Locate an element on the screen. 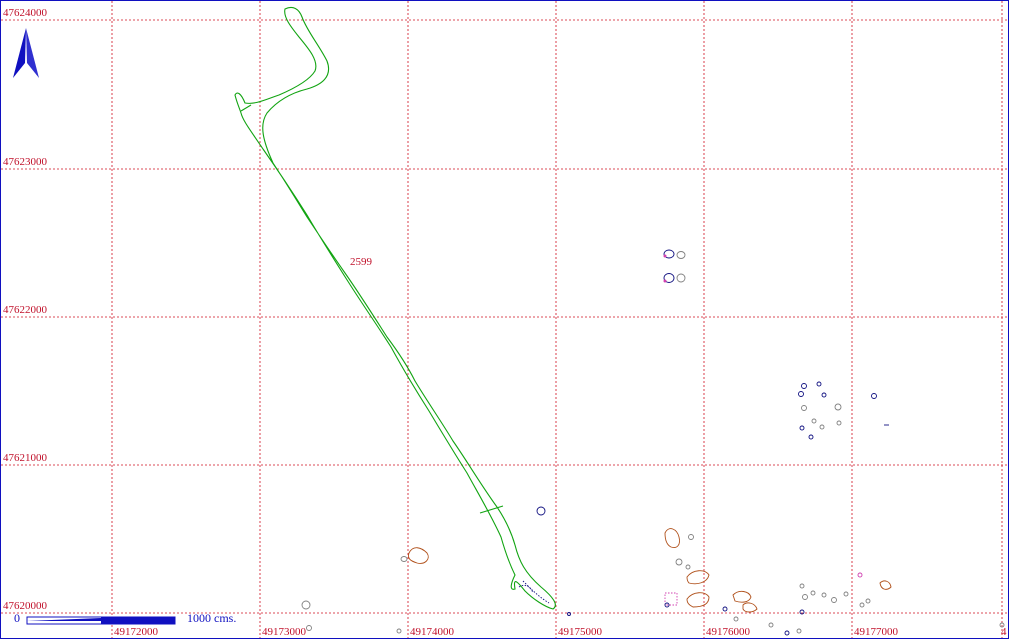 This screenshot has width=1009, height=639. north-arrow-icon is located at coordinates (26, 53).